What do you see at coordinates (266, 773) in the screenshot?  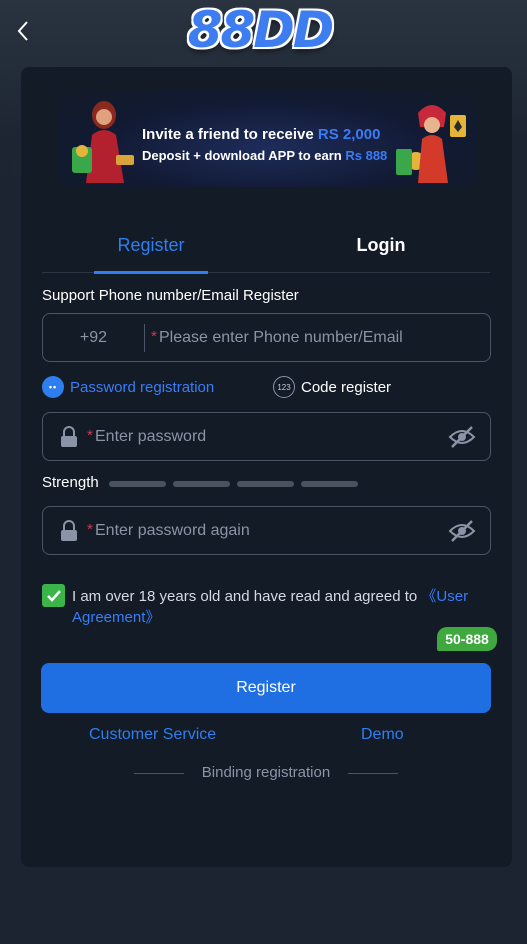 I see `binding-registration: Binding registration` at bounding box center [266, 773].